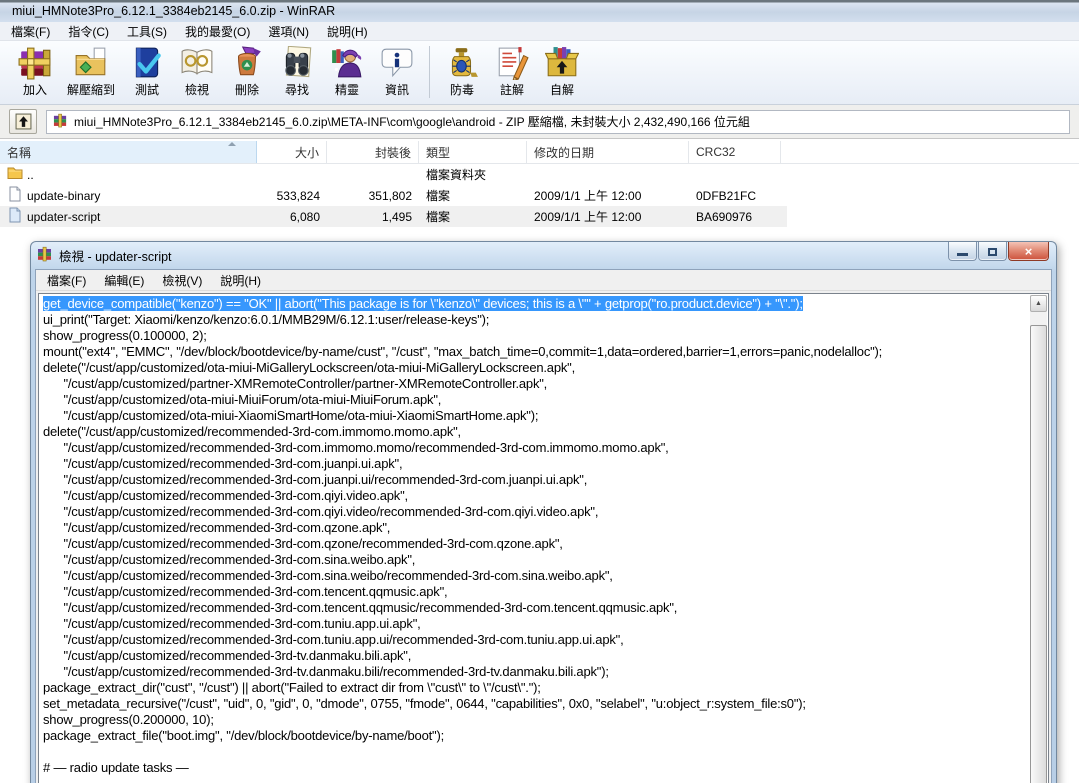 The height and width of the screenshot is (783, 1079). What do you see at coordinates (347, 72) in the screenshot?
I see `toolbar-button-wizard: 精靈` at bounding box center [347, 72].